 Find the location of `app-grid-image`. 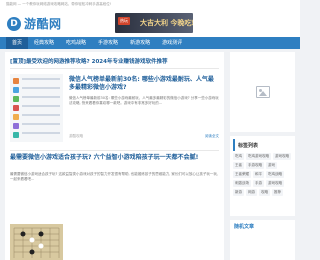

app-grid-image is located at coordinates (36, 108).